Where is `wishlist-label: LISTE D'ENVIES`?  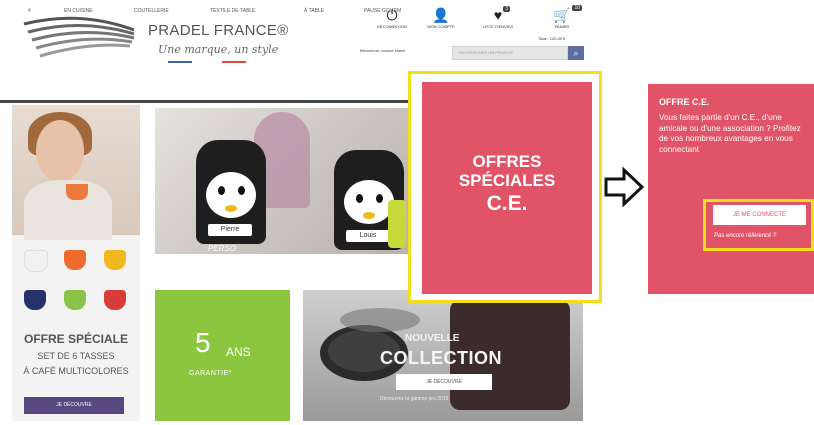 wishlist-label: LISTE D'ENVIES is located at coordinates (498, 26).